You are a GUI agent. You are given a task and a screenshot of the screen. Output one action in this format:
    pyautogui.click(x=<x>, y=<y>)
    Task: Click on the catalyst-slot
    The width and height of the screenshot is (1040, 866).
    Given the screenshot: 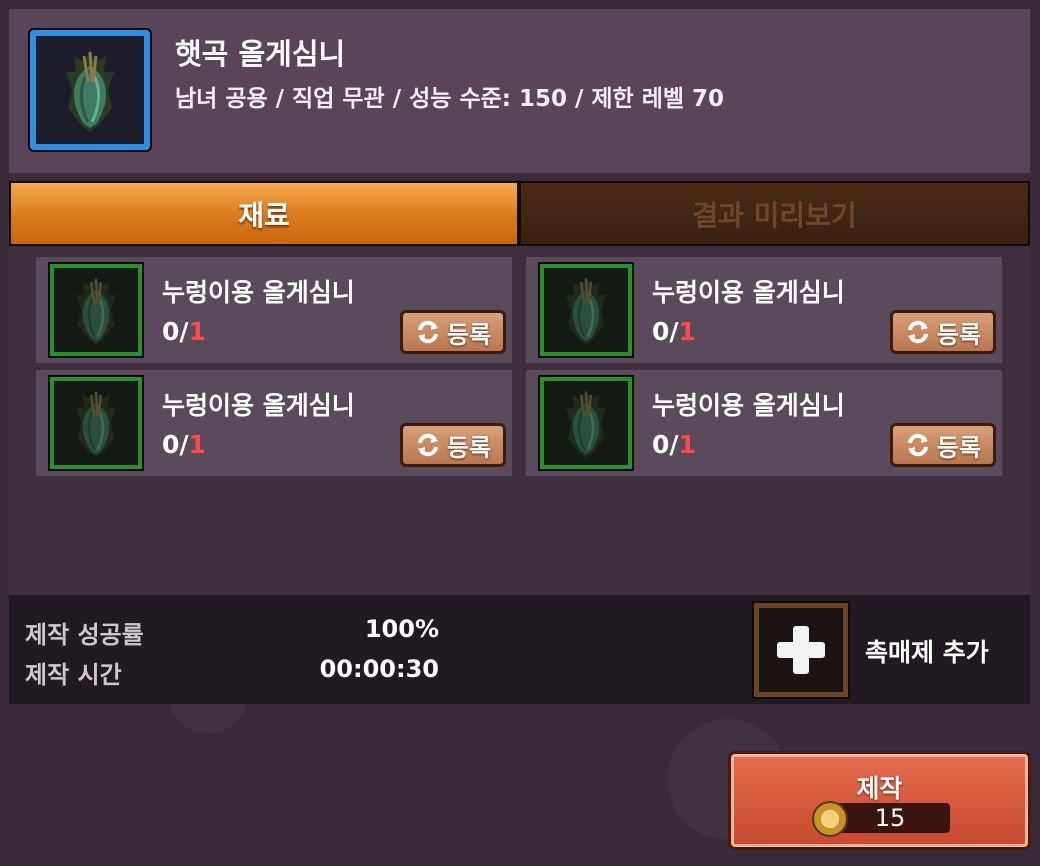 What is the action you would take?
    pyautogui.click(x=801, y=650)
    